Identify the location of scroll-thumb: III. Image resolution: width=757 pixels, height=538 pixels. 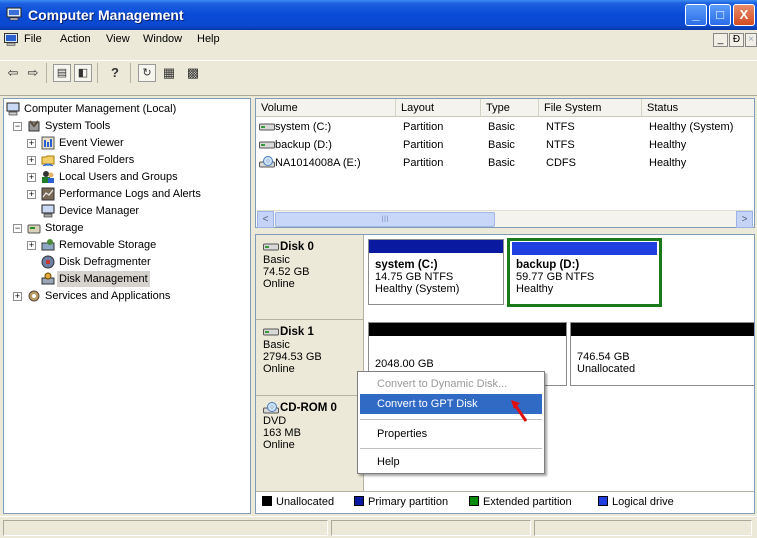
(385, 219).